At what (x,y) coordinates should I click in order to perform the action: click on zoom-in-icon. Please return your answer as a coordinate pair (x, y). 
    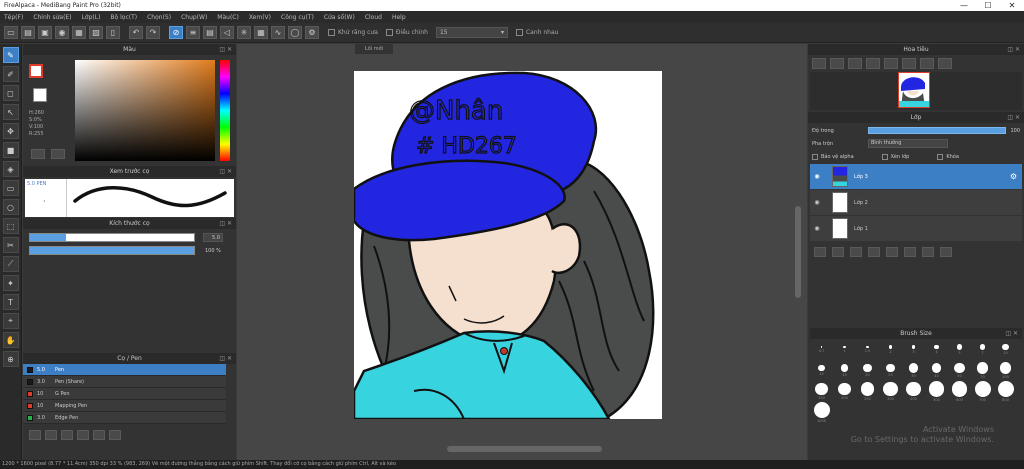
    Looking at the image, I should click on (819, 63).